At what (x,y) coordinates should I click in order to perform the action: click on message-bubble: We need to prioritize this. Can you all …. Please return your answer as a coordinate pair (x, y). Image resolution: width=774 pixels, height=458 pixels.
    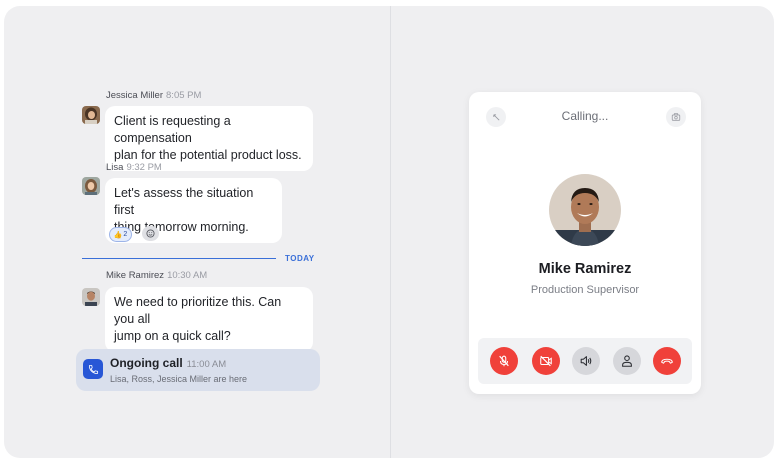
    Looking at the image, I should click on (209, 319).